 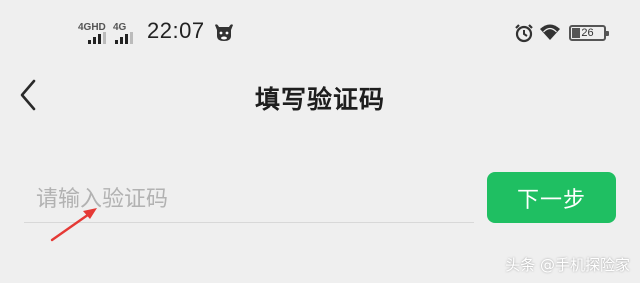 What do you see at coordinates (319, 99) in the screenshot?
I see `page-title: 填写验证码` at bounding box center [319, 99].